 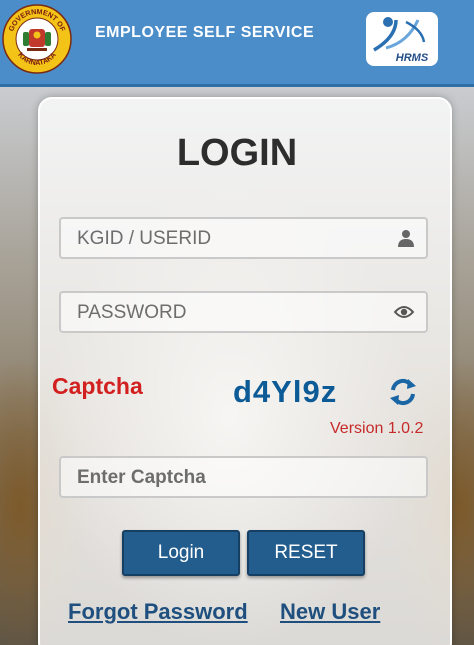 I want to click on hrms-logo: HRMS, so click(x=402, y=39).